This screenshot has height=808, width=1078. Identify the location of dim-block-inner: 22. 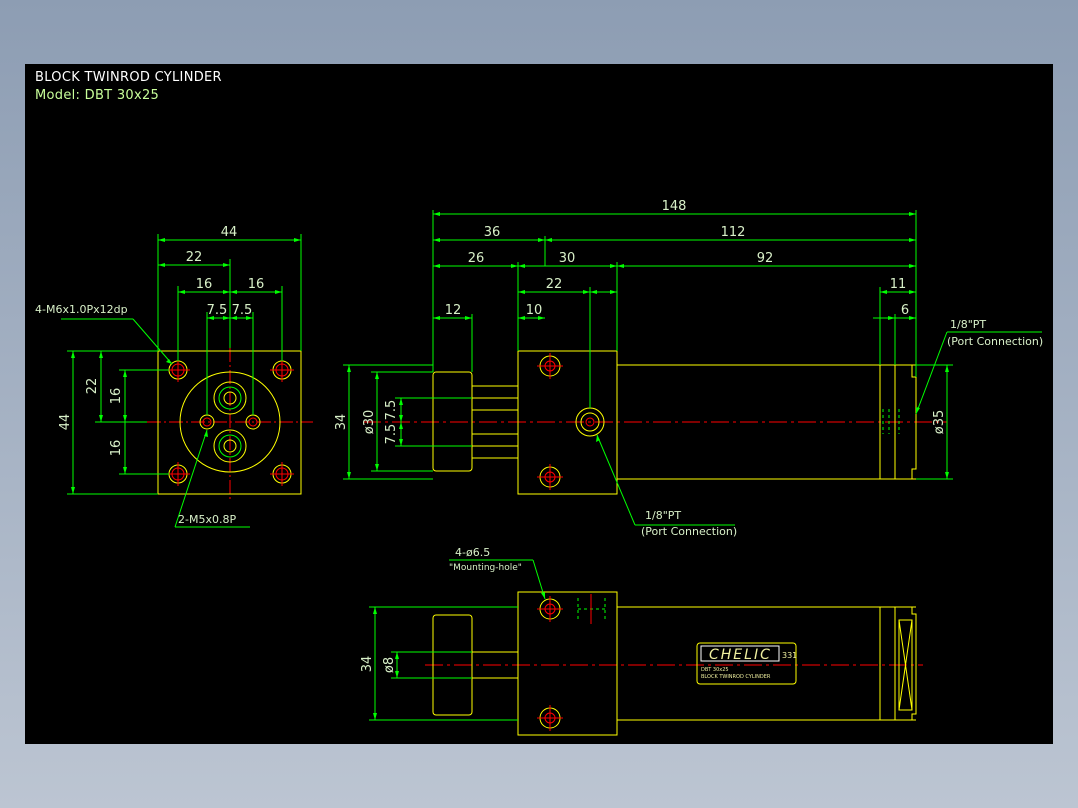
(554, 284).